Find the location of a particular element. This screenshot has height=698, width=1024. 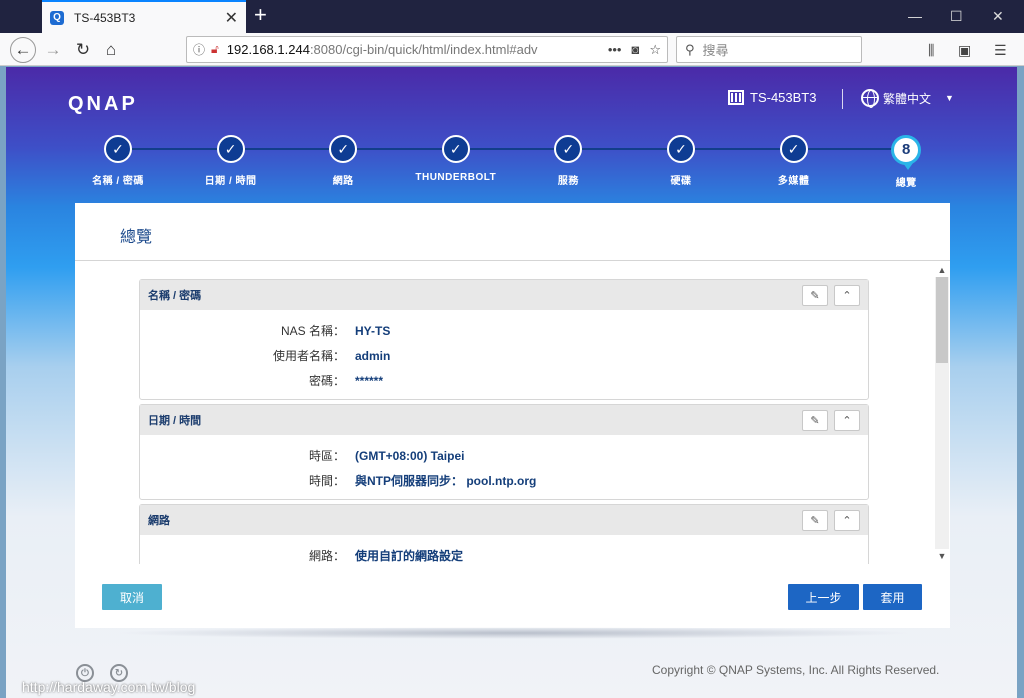

browser-tab-bar: Q TS-453BT3 ✕ + — ☐ ✕ is located at coordinates (512, 16).